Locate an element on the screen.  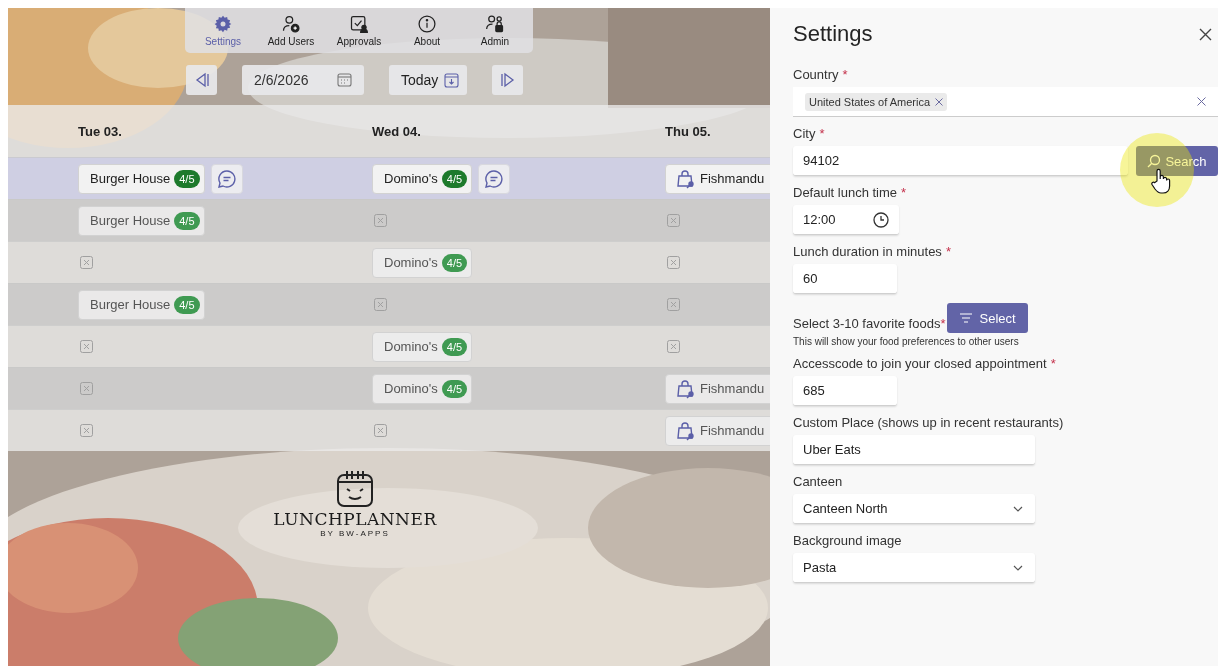
text-field: 60 is located at coordinates (845, 279).